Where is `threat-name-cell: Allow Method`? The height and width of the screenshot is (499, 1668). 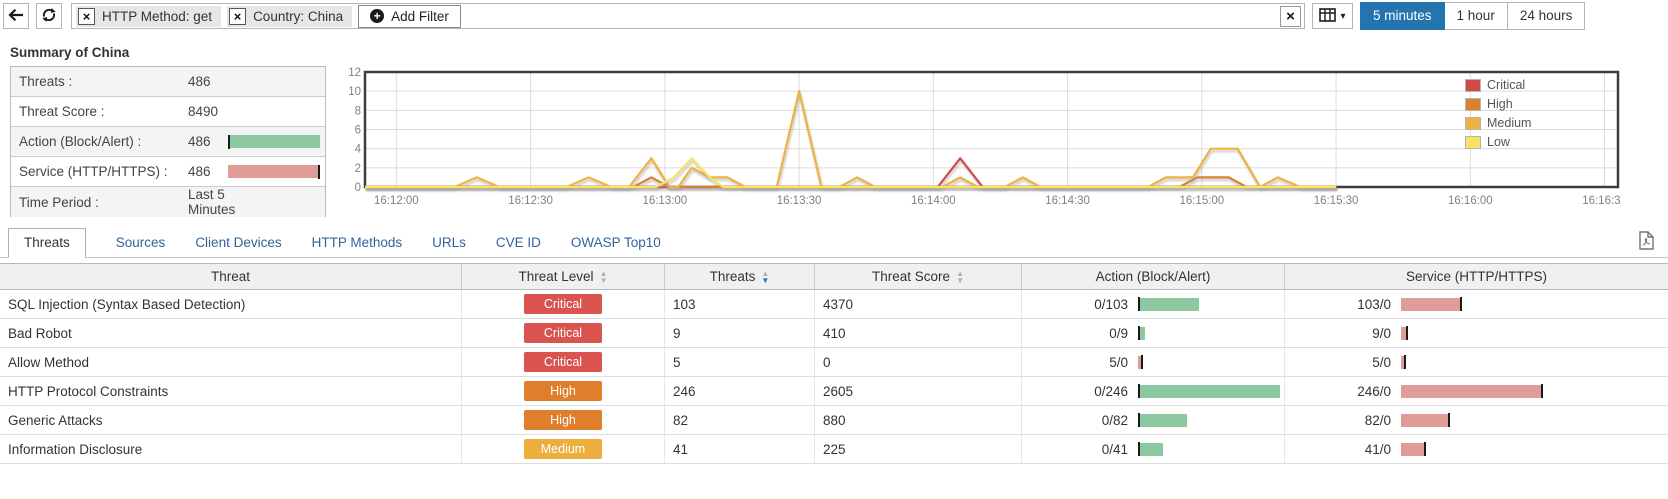 threat-name-cell: Allow Method is located at coordinates (231, 362).